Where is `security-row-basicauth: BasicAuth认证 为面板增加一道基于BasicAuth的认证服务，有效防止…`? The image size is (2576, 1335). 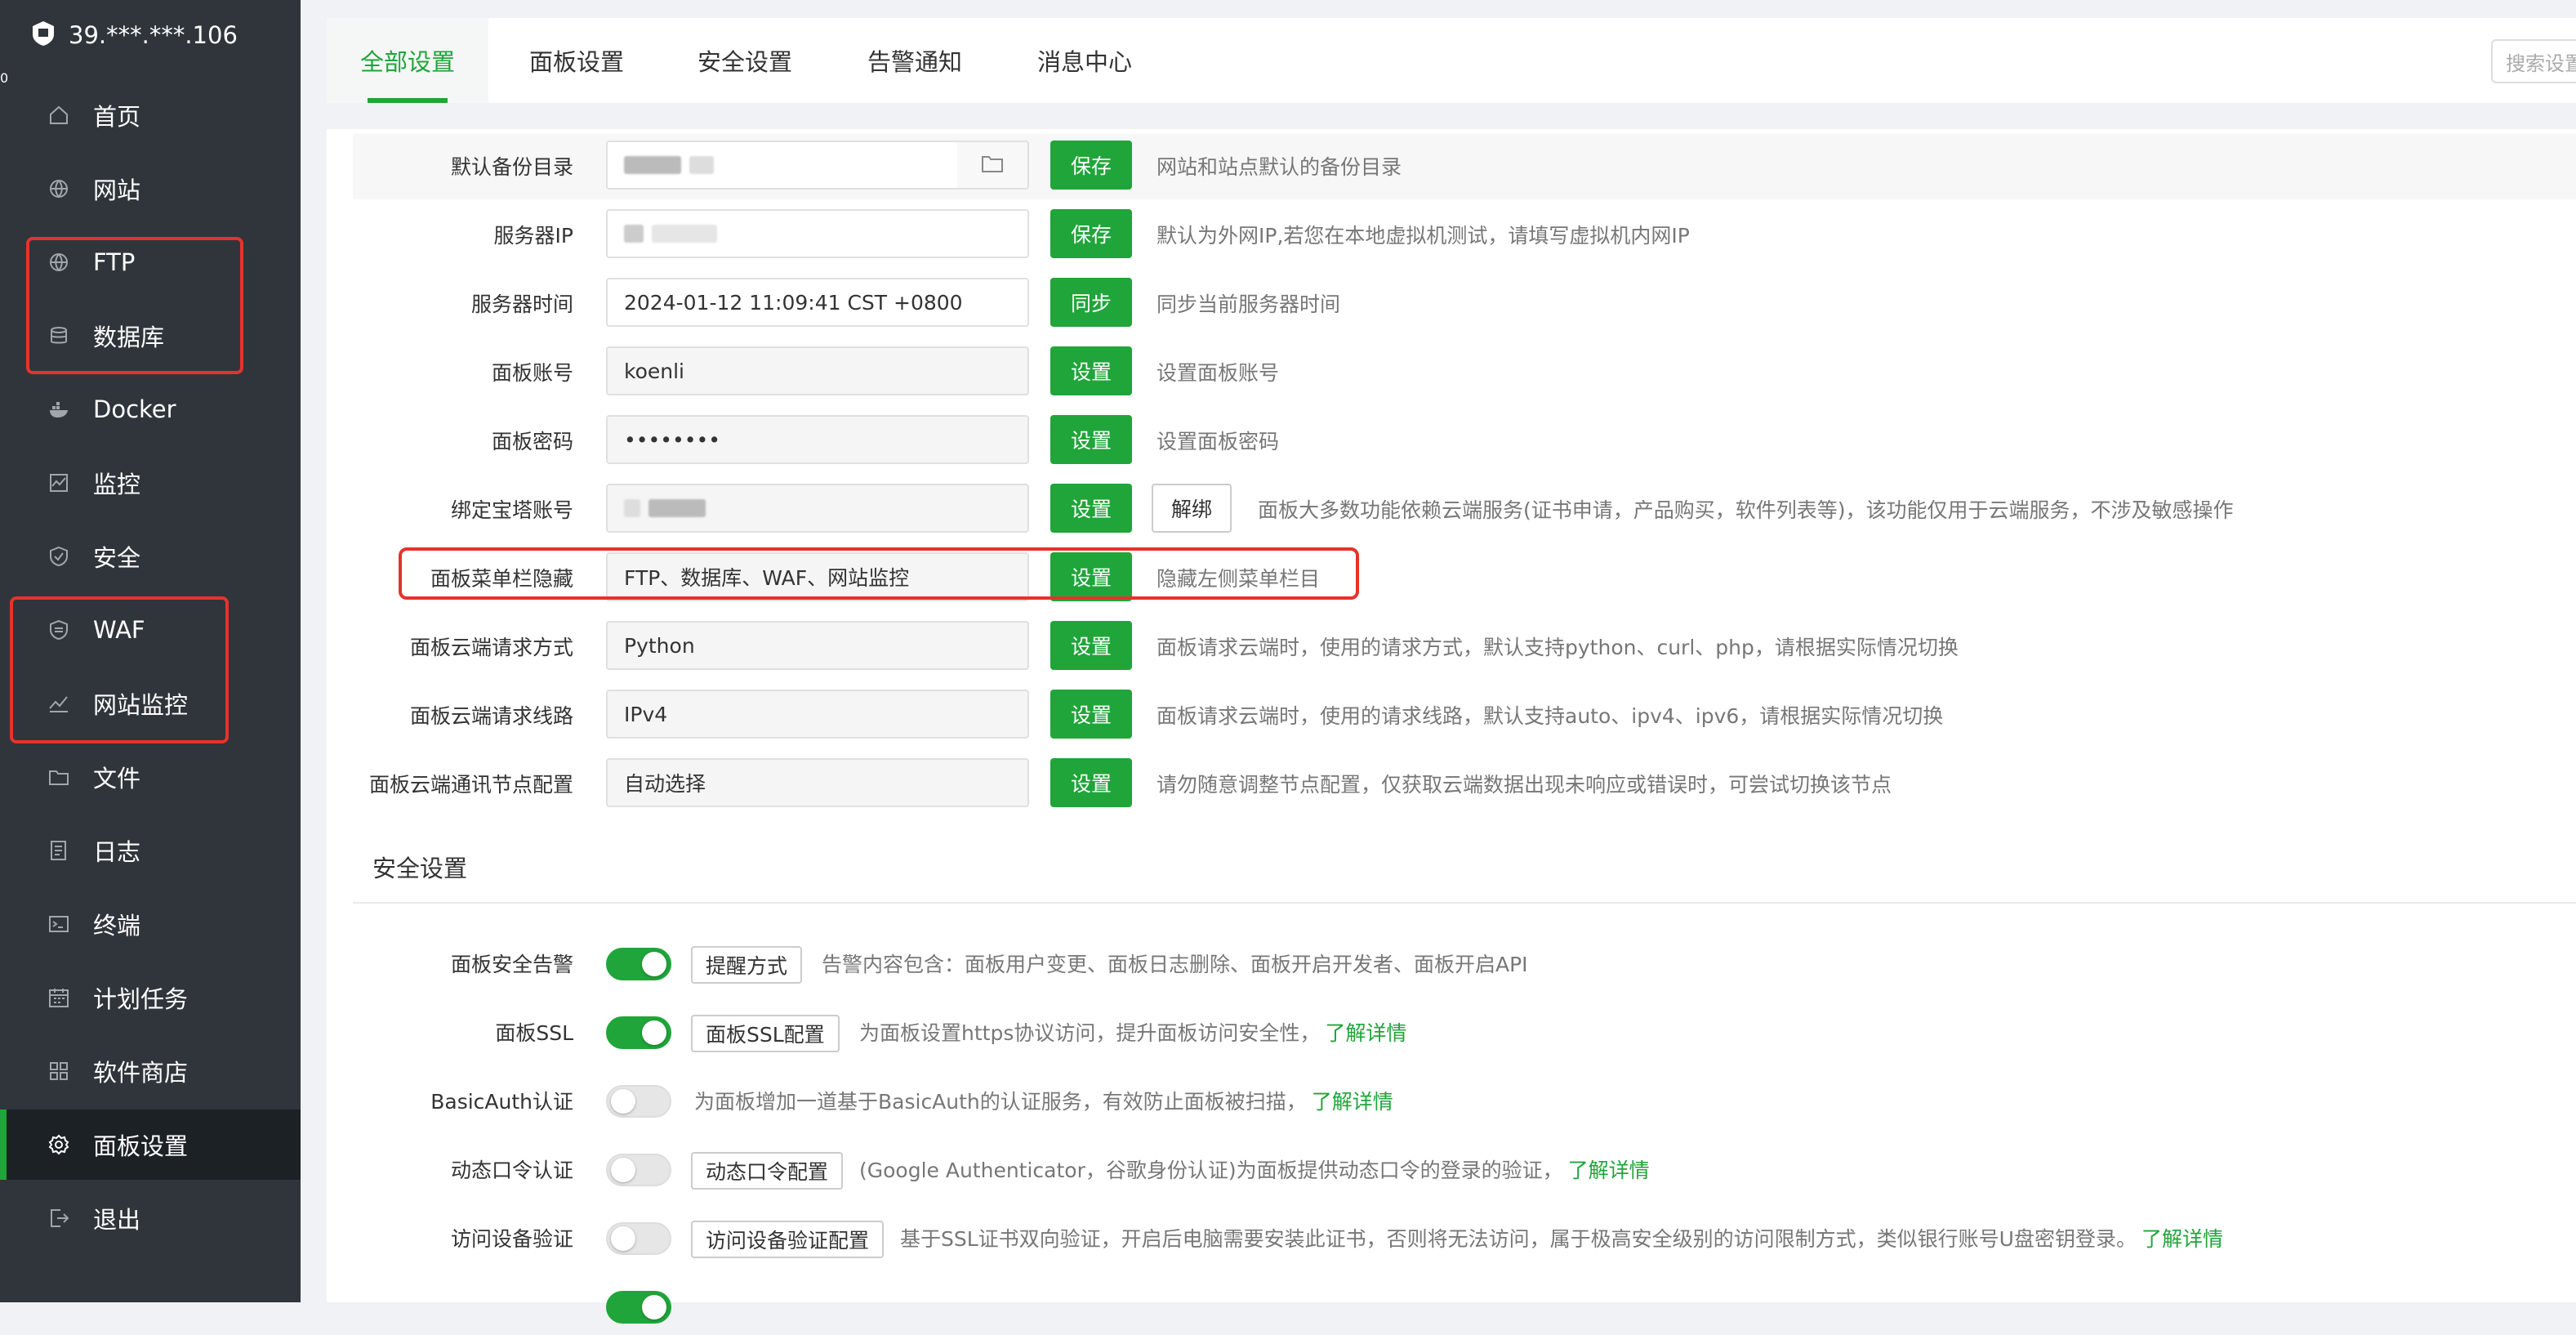 security-row-basicauth: BasicAuth认证 为面板增加一道基于BasicAuth的认证服务，有效防止… is located at coordinates (1288, 1100).